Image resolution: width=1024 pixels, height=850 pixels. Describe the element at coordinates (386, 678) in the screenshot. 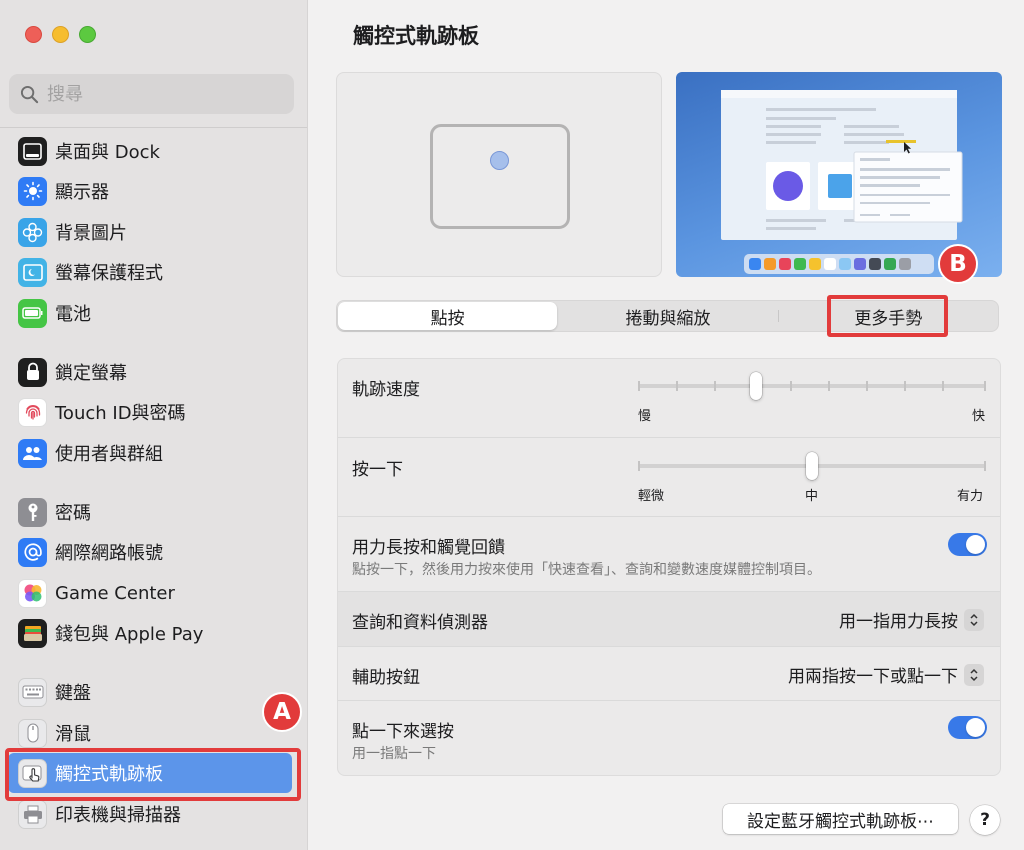

I see `secondary-click-label: 輔助按鈕` at that location.